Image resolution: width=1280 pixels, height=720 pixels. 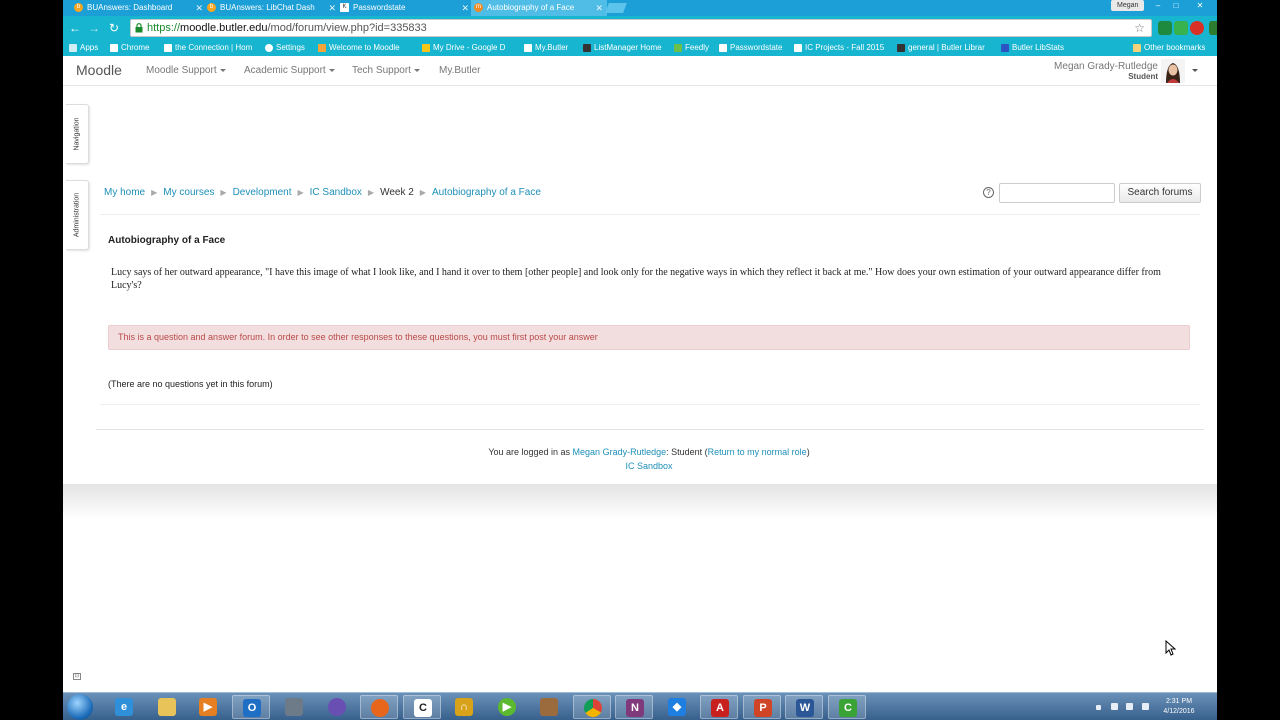 I want to click on taskbar-word: W, so click(x=804, y=707).